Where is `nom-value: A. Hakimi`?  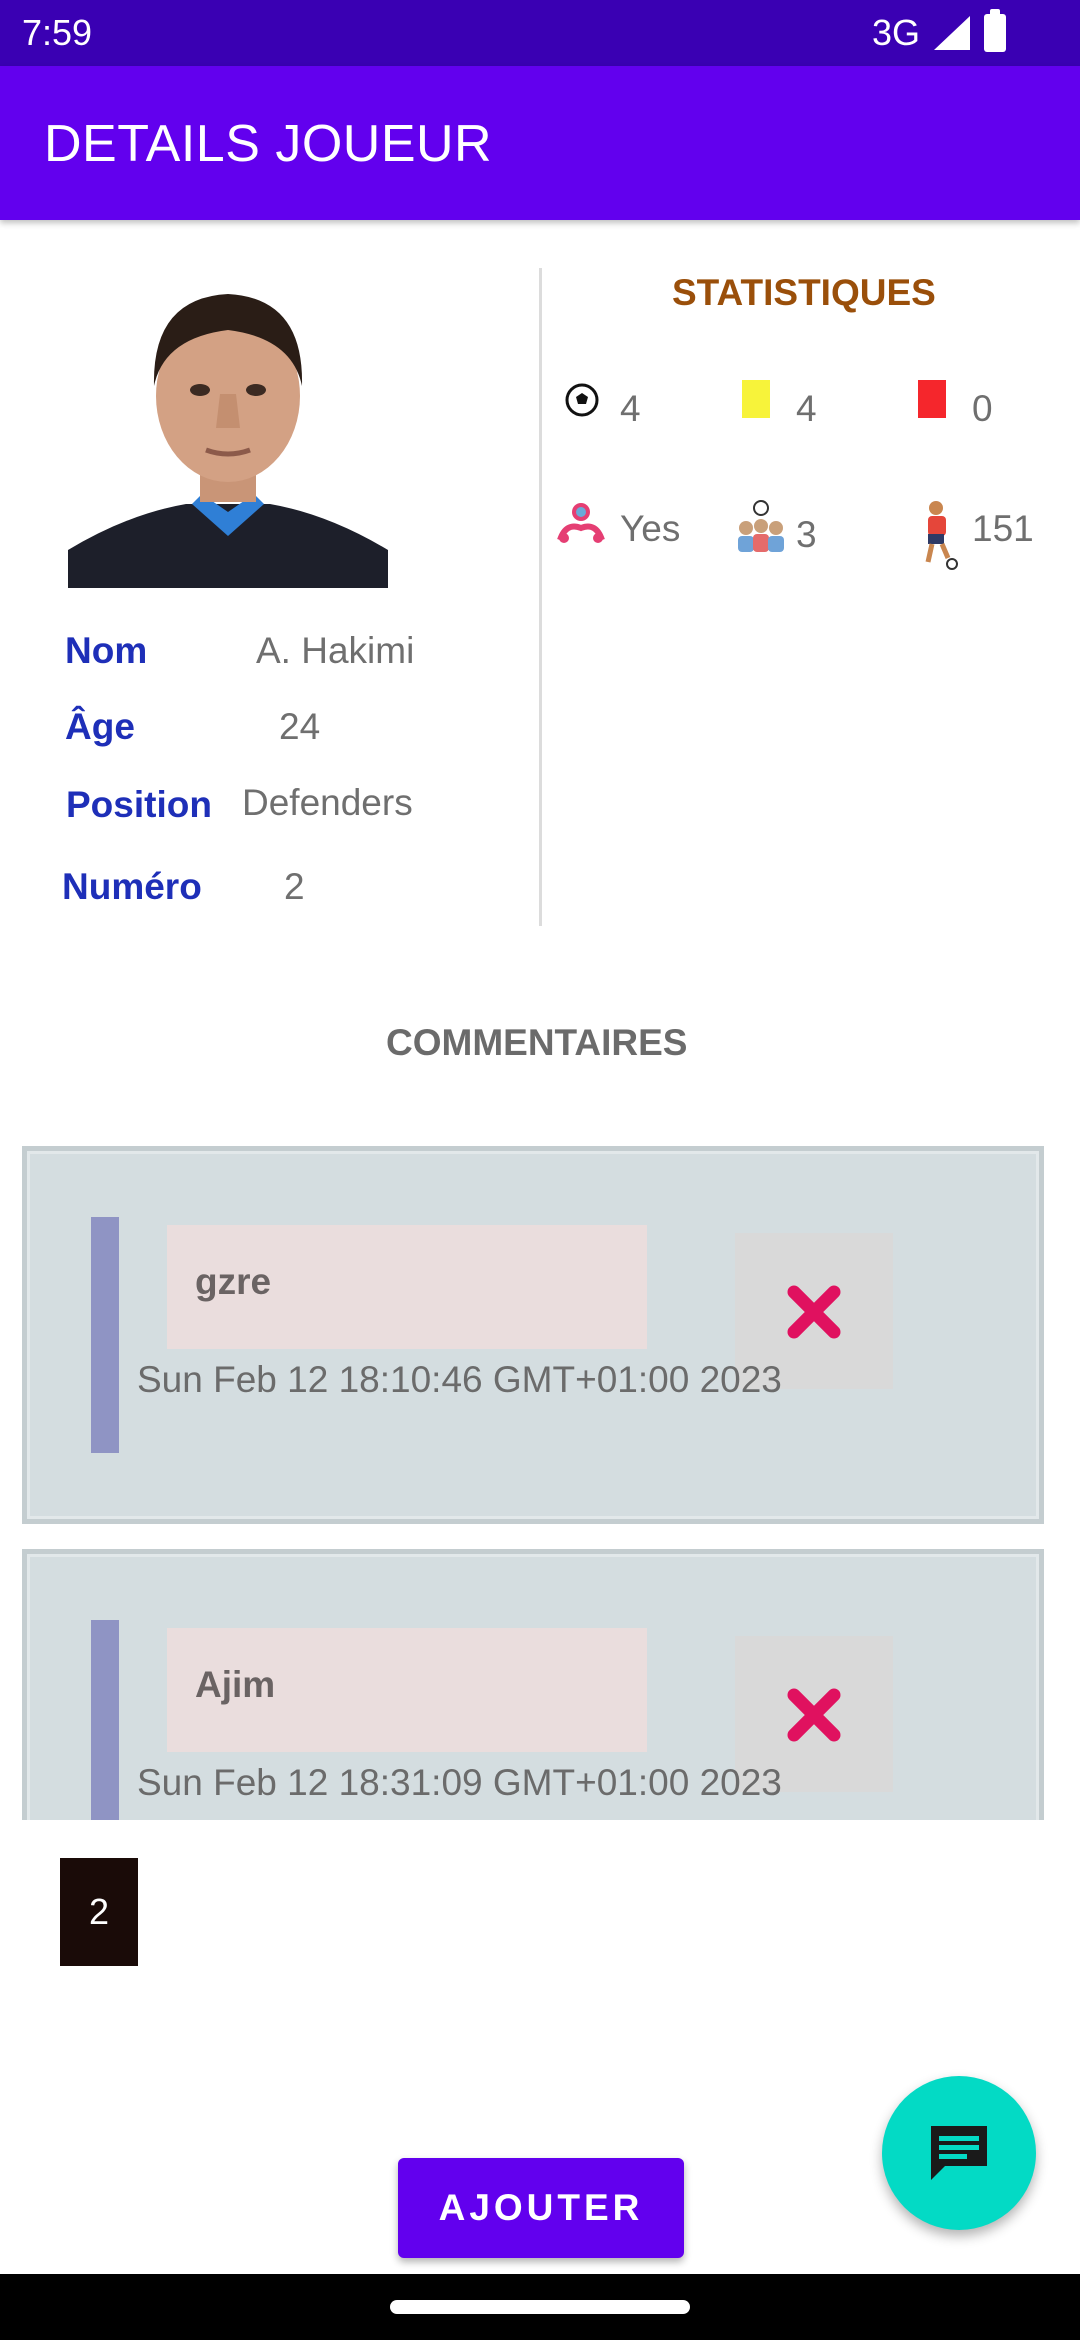
nom-value: A. Hakimi is located at coordinates (335, 650).